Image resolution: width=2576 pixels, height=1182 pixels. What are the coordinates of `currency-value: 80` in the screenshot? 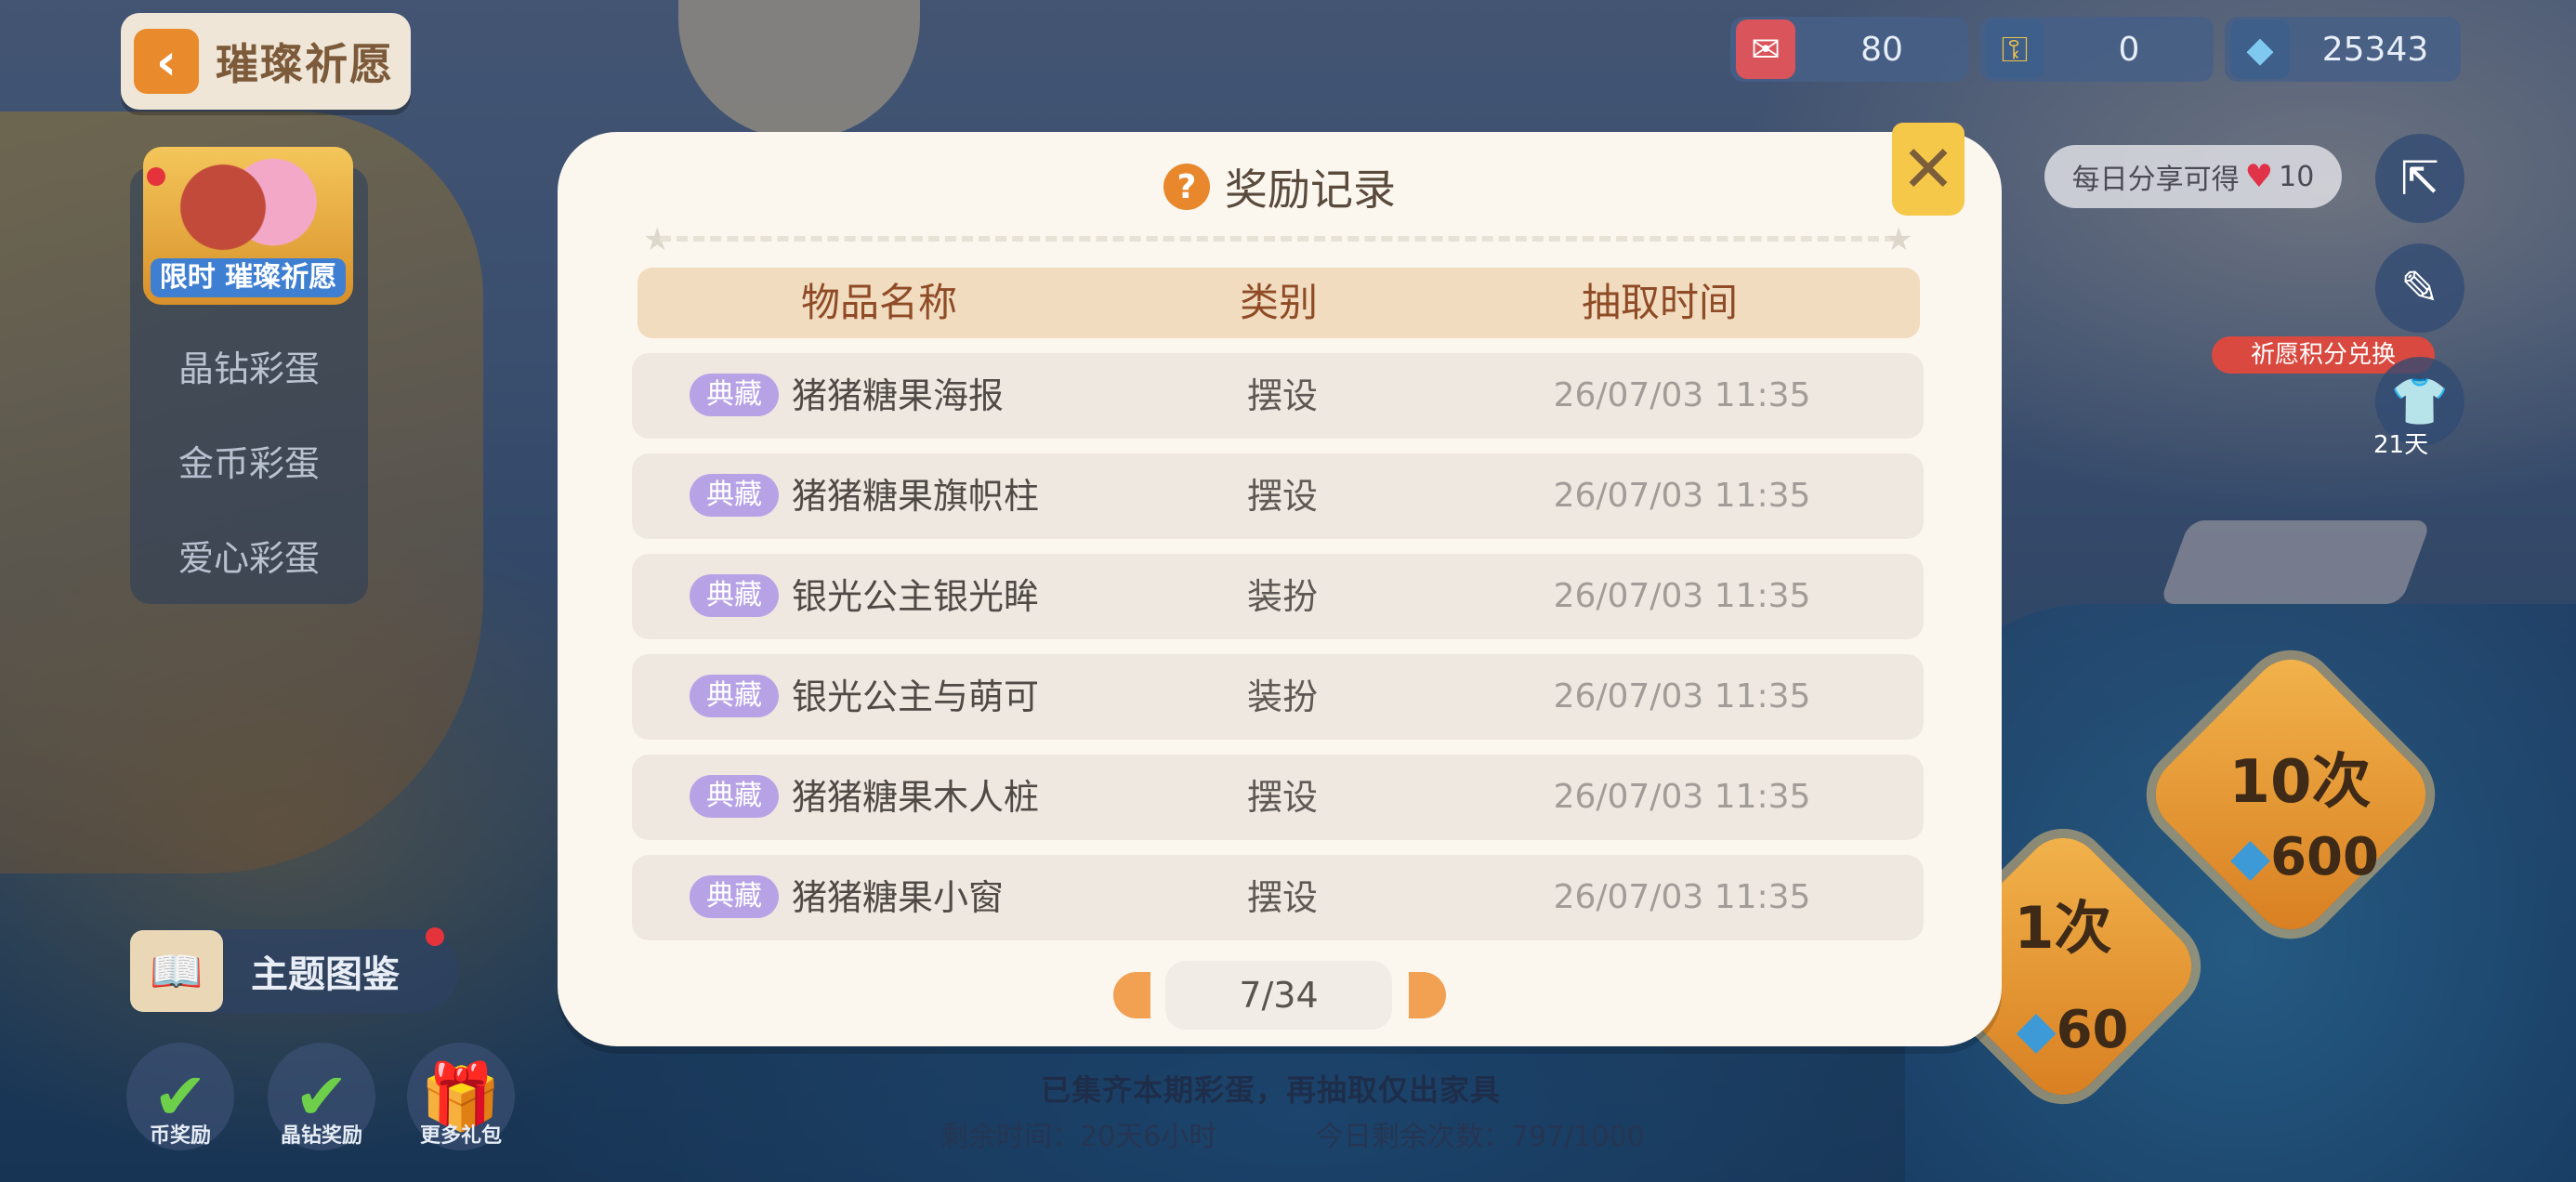 It's located at (1881, 49).